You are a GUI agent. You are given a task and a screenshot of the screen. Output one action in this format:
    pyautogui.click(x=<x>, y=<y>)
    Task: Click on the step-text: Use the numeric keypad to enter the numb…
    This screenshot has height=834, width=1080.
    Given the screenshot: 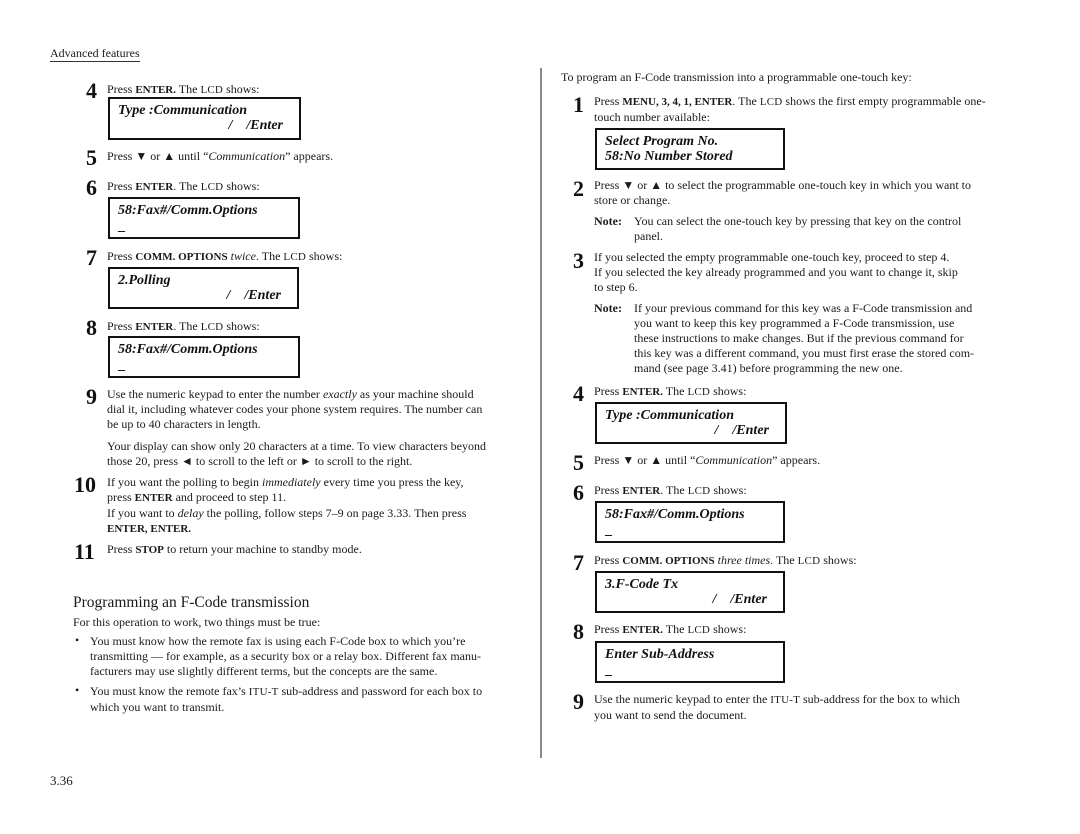 What is the action you would take?
    pyautogui.click(x=317, y=428)
    